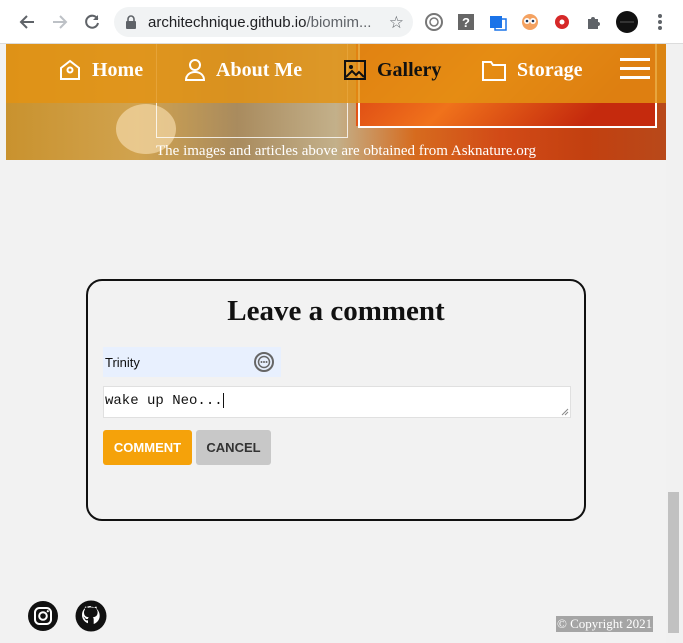  I want to click on password-manager-icon, so click(264, 362).